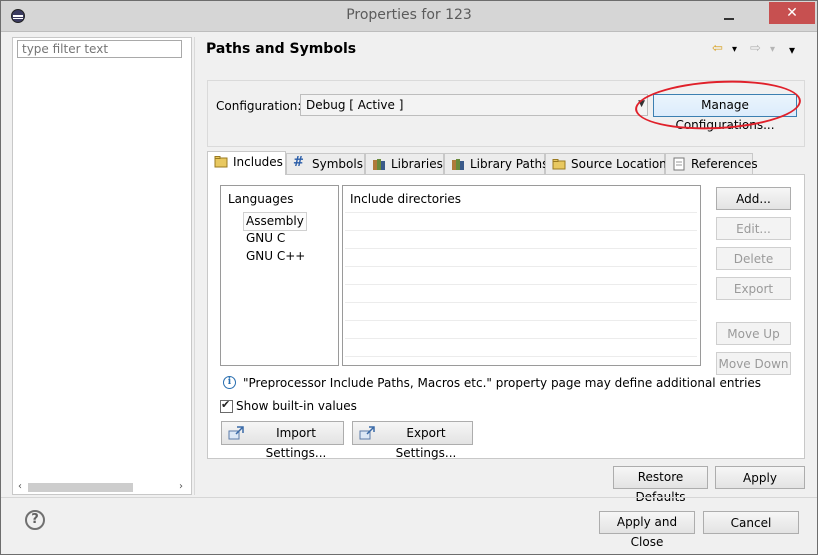 Image resolution: width=818 pixels, height=555 pixels. Describe the element at coordinates (458, 164) in the screenshot. I see `library-path-icon` at that location.